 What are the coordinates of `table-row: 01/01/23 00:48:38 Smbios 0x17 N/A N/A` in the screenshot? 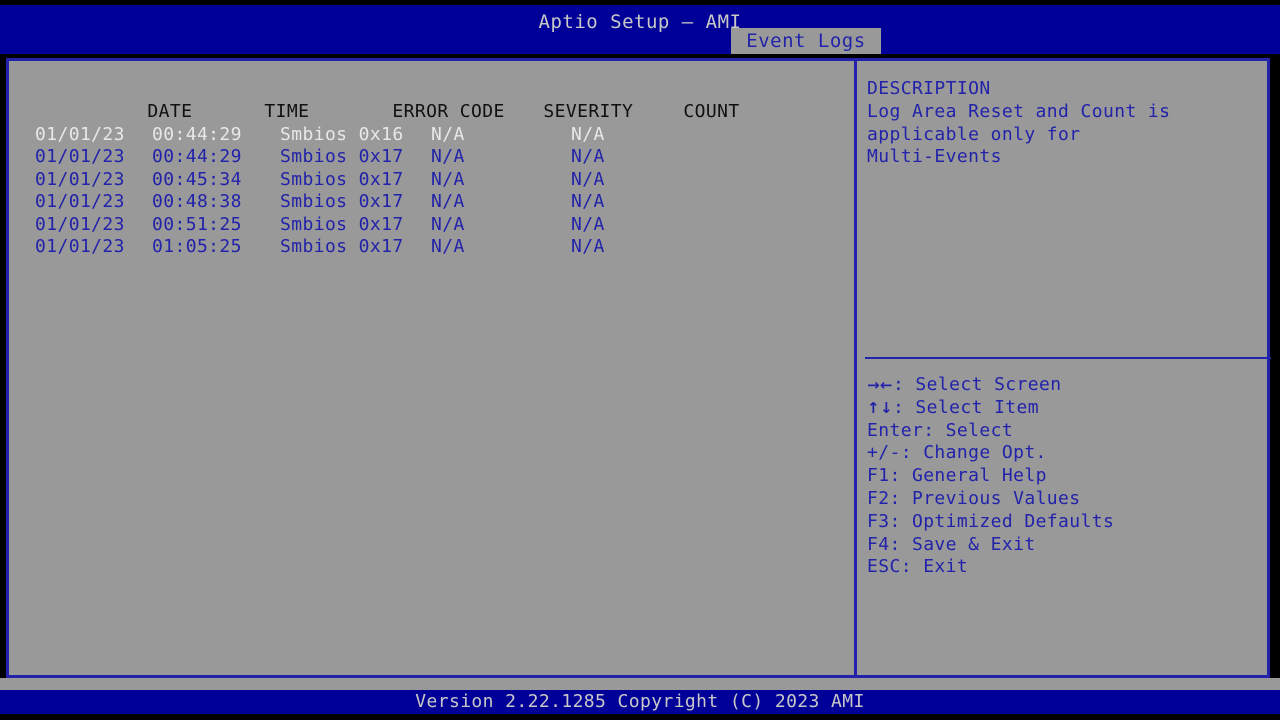 It's located at (444, 202).